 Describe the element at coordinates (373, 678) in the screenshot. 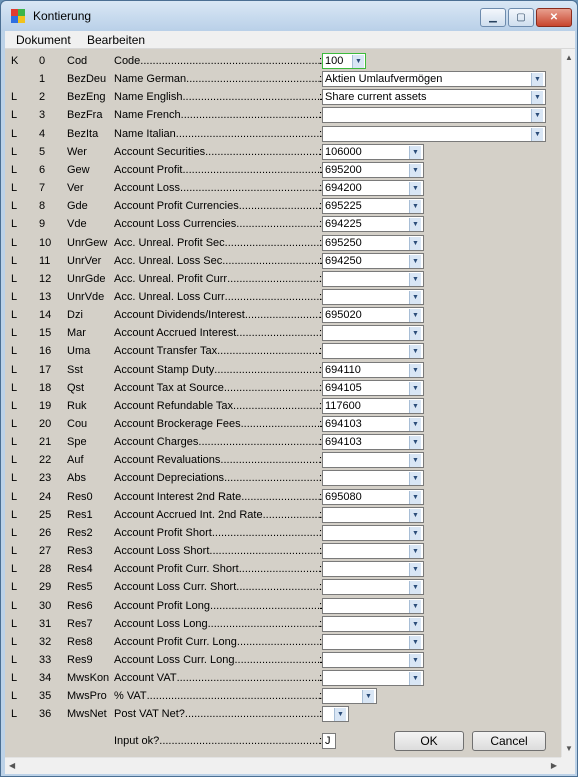

I see `mwskon-field: ▼` at that location.